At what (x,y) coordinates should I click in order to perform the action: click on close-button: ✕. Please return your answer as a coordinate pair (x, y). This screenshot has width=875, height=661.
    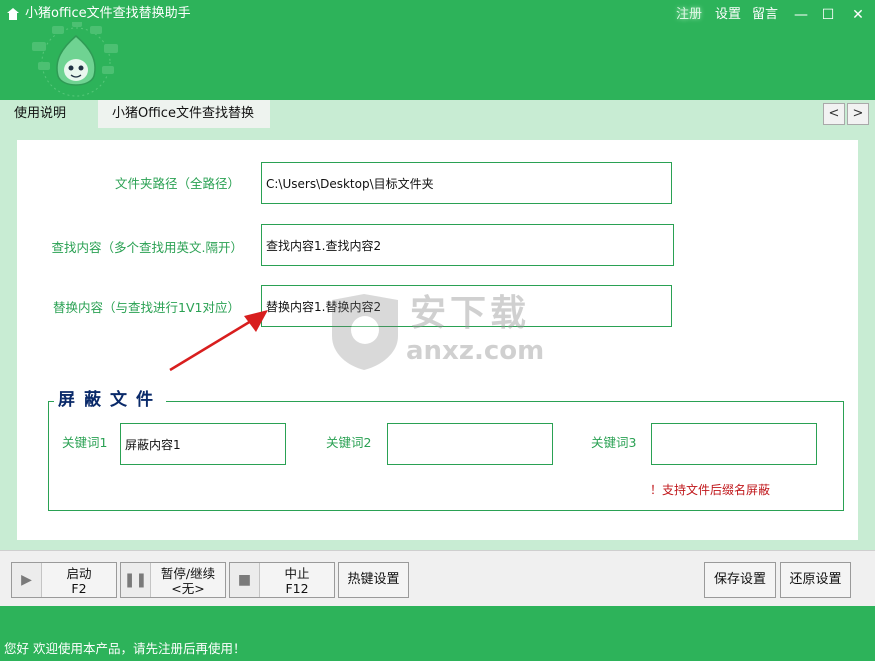
    Looking at the image, I should click on (858, 15).